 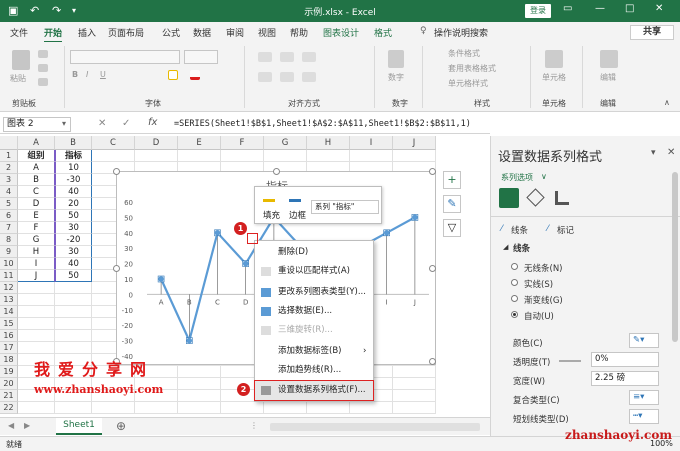 I want to click on minimize-button: —, so click(x=600, y=8).